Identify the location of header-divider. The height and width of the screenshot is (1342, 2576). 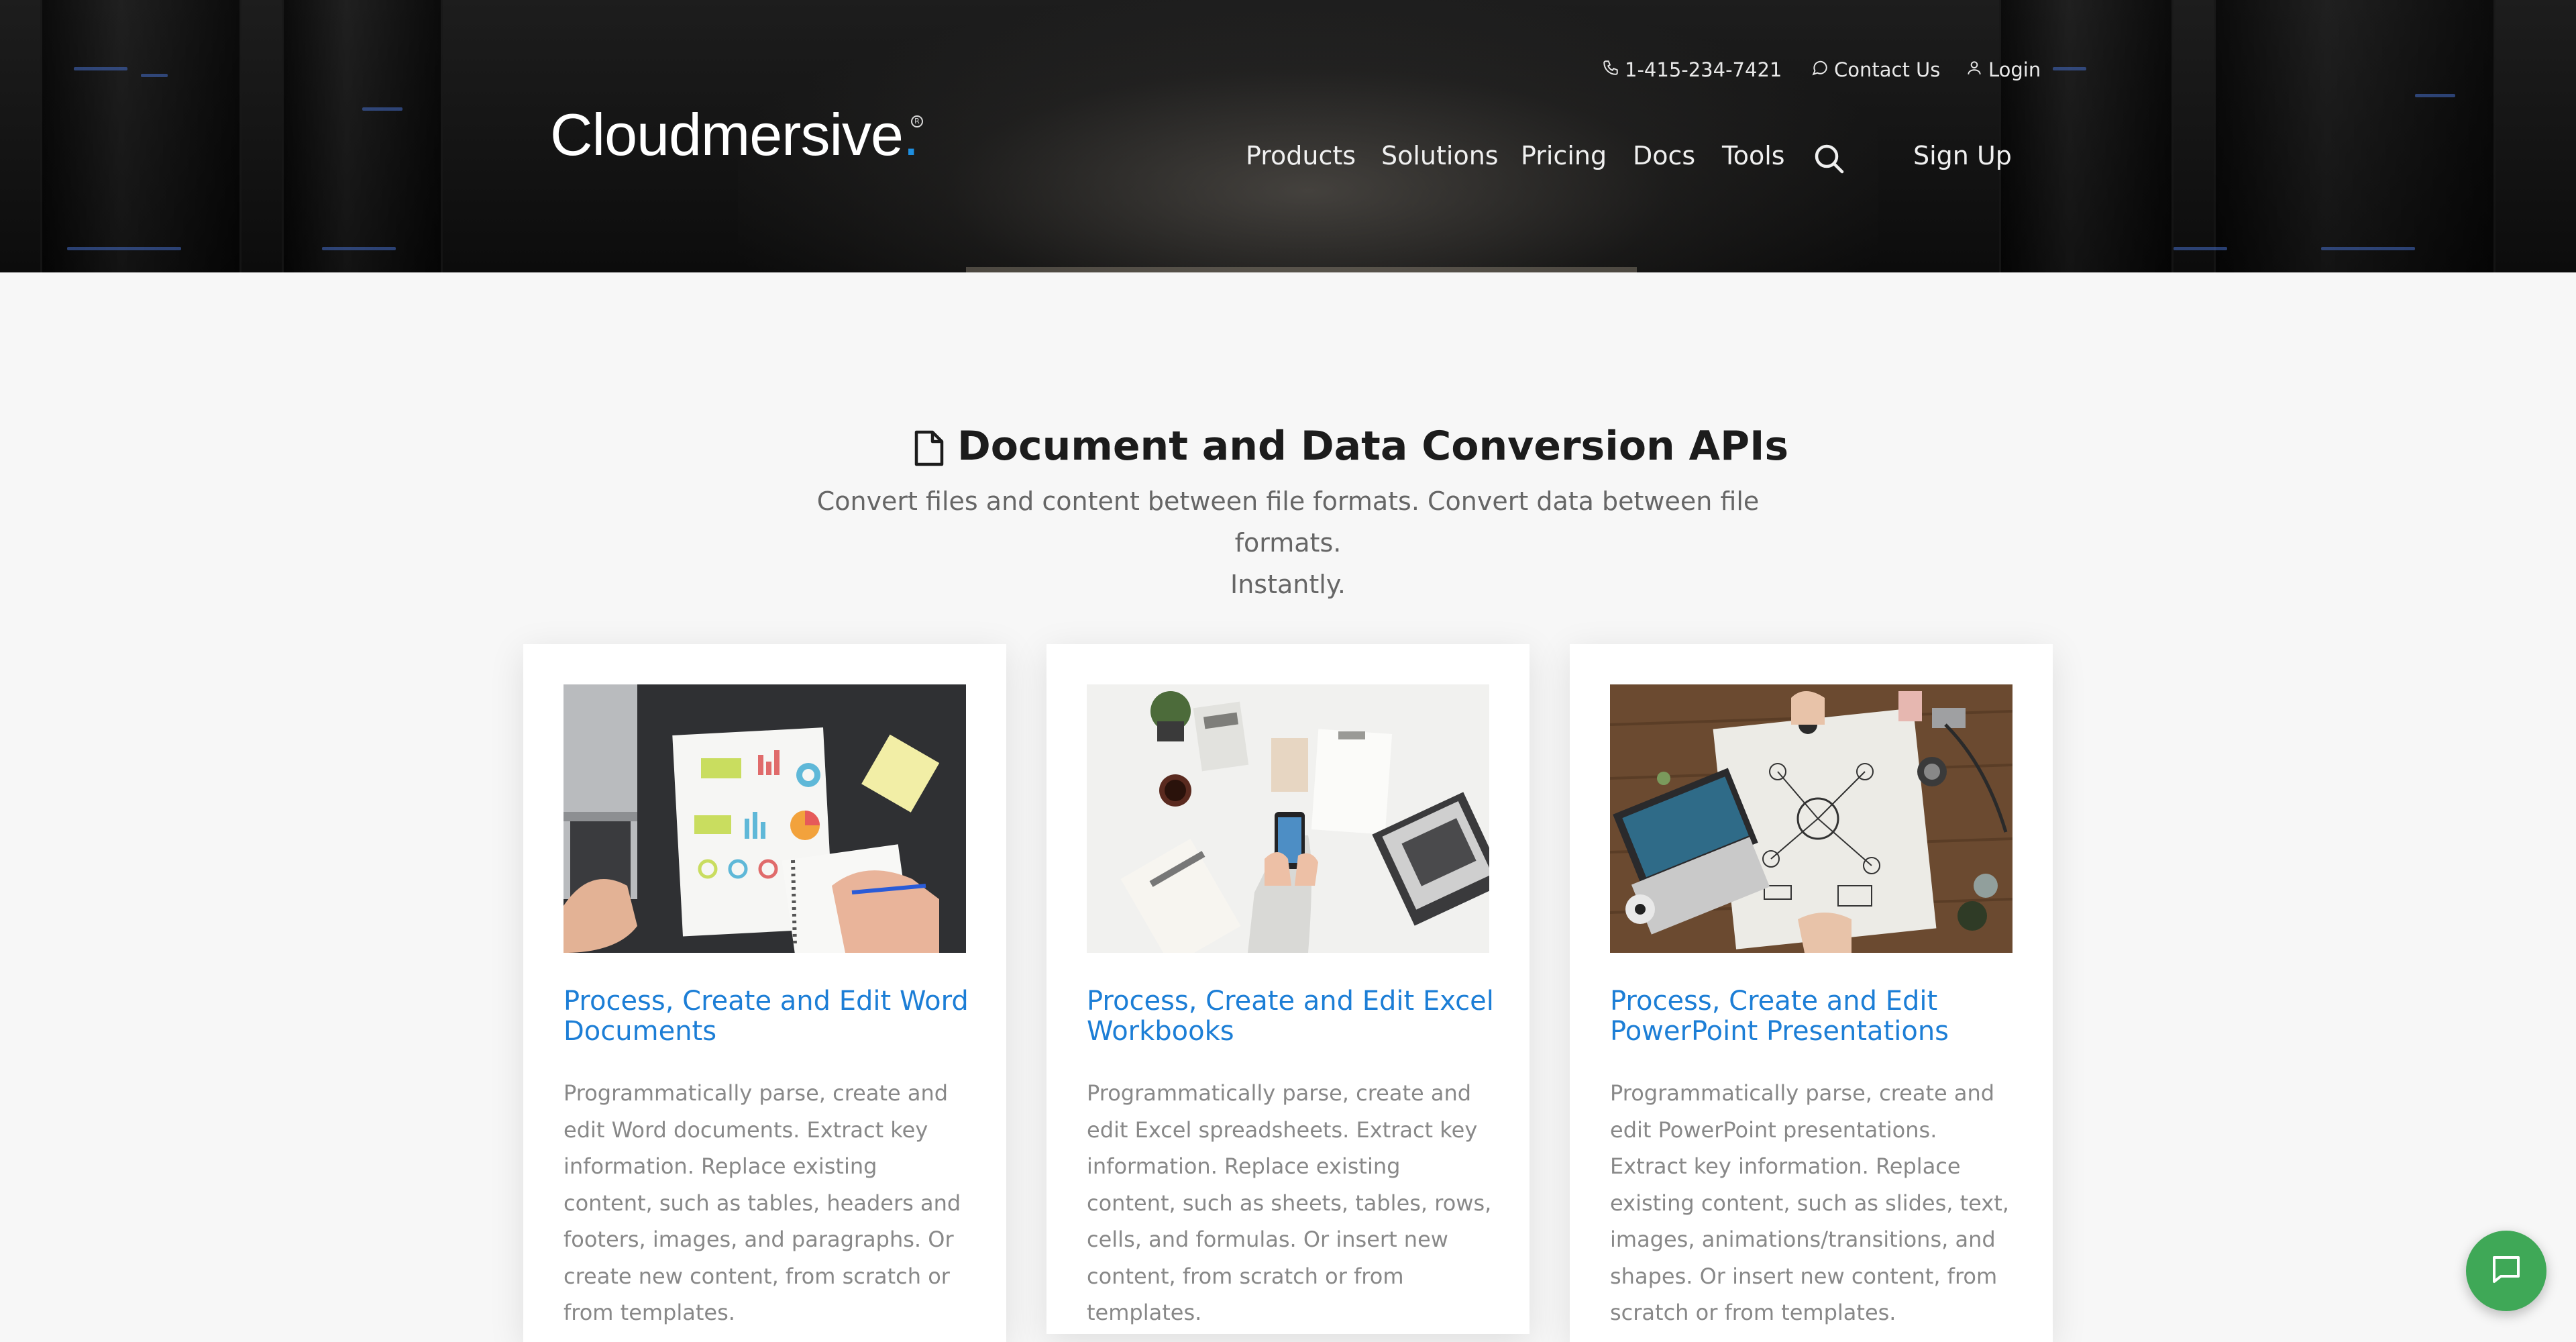
(1301, 269).